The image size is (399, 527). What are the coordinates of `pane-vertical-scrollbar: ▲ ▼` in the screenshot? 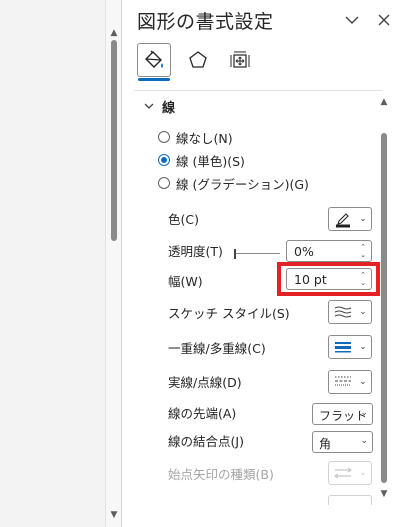 It's located at (384, 298).